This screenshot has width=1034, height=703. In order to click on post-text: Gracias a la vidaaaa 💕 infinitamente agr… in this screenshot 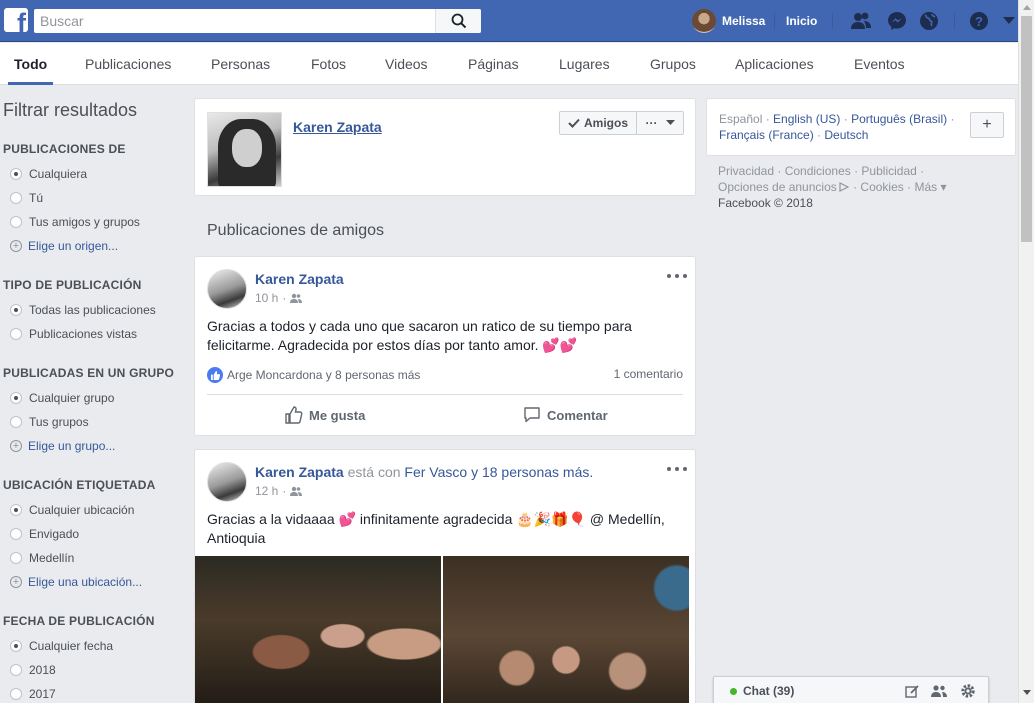, I will do `click(436, 528)`.